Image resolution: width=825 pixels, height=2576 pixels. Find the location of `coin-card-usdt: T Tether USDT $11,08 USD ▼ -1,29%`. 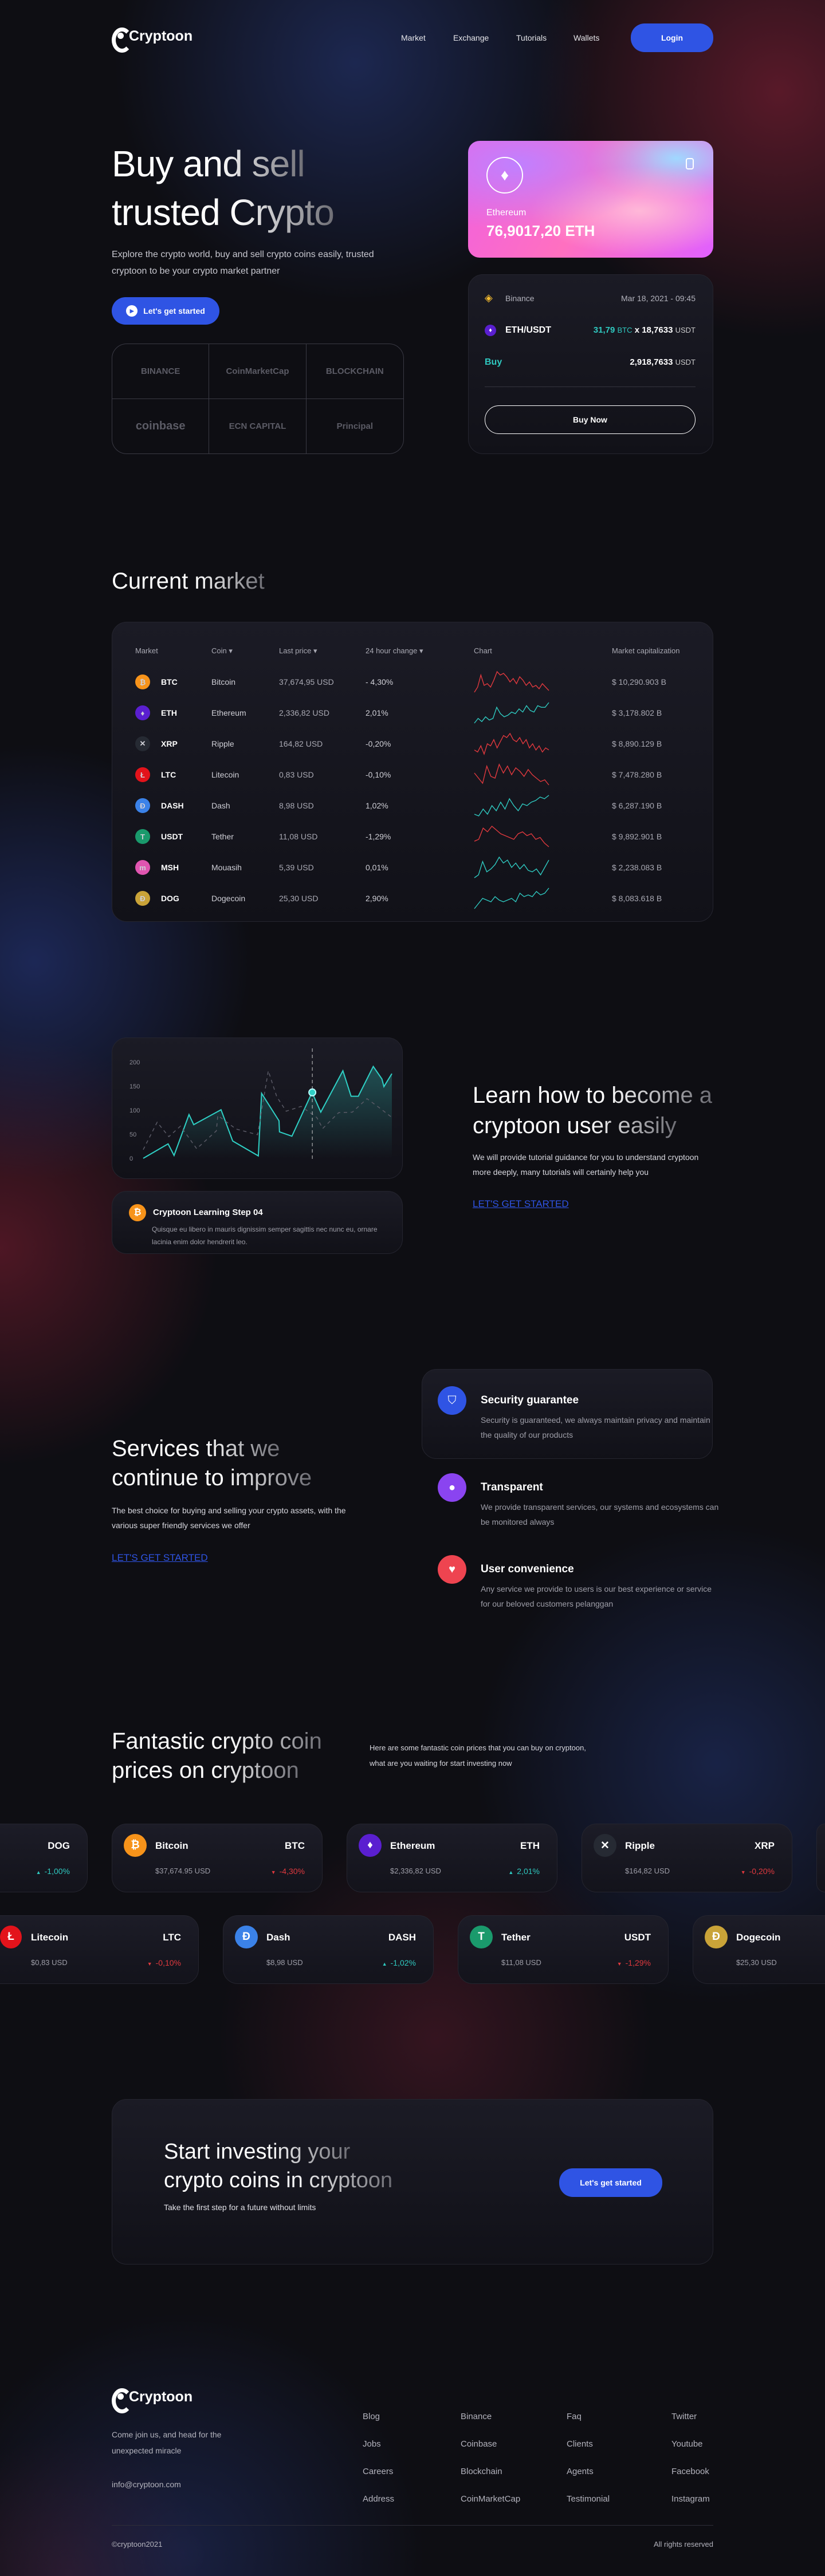

coin-card-usdt: T Tether USDT $11,08 USD ▼ -1,29% is located at coordinates (563, 1949).